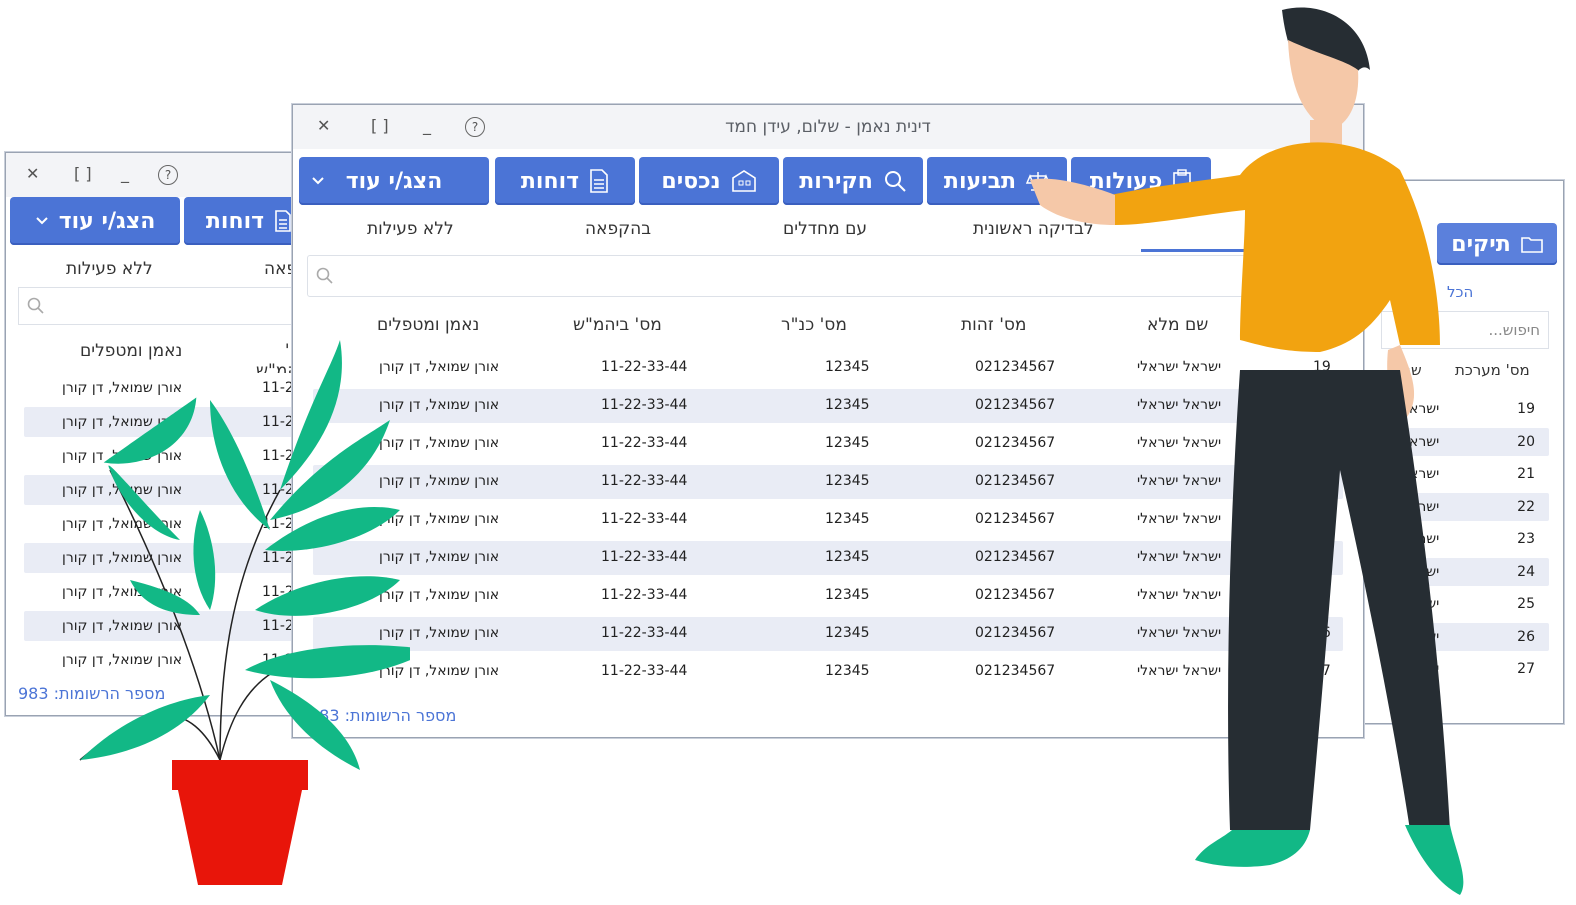 The image size is (1576, 905). I want to click on col-court-no: מס' ביהמ"ש, so click(617, 325).